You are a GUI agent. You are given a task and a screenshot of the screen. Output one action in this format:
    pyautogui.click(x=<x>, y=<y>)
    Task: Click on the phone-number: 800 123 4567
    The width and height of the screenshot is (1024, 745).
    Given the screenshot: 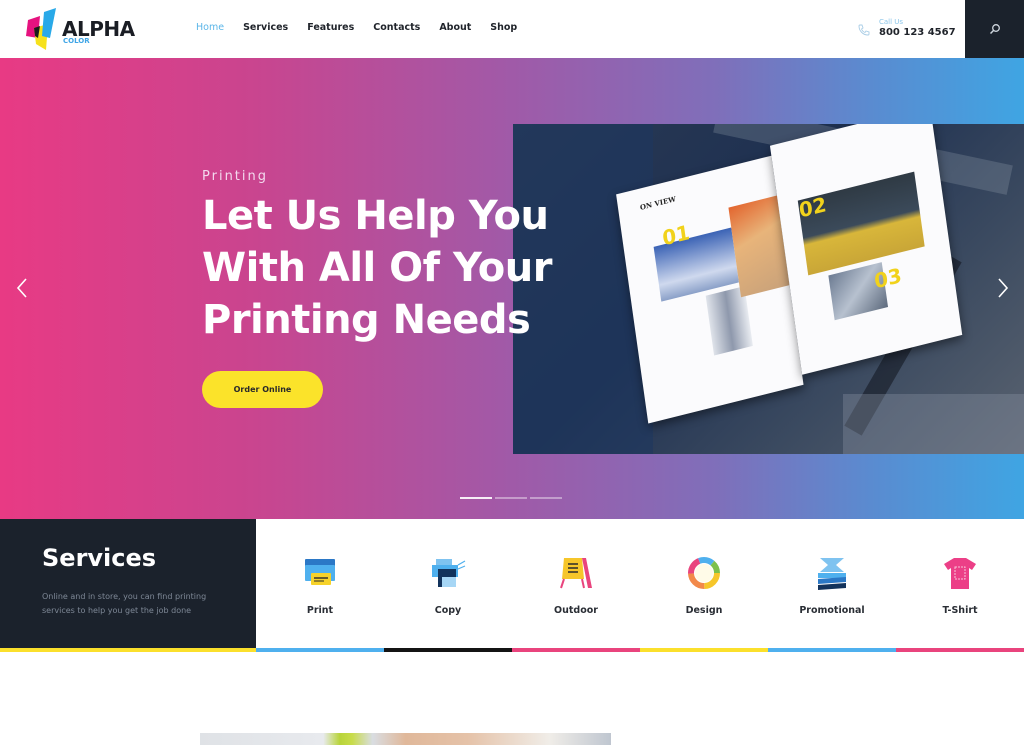 What is the action you would take?
    pyautogui.click(x=917, y=32)
    